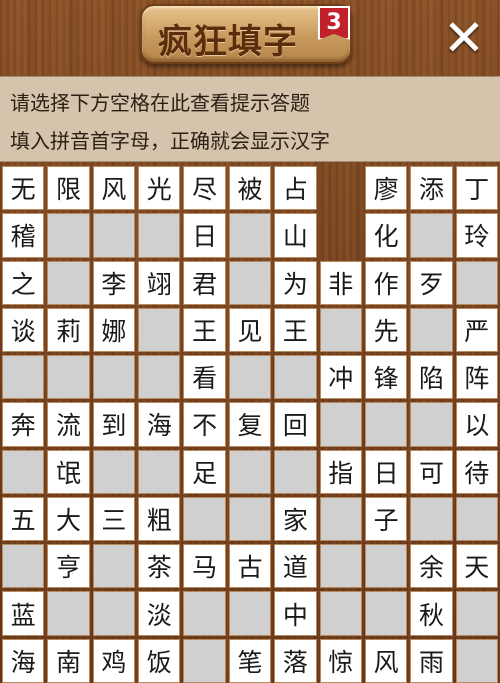  Describe the element at coordinates (295, 424) in the screenshot. I see `grid-cell-filled: 回` at that location.